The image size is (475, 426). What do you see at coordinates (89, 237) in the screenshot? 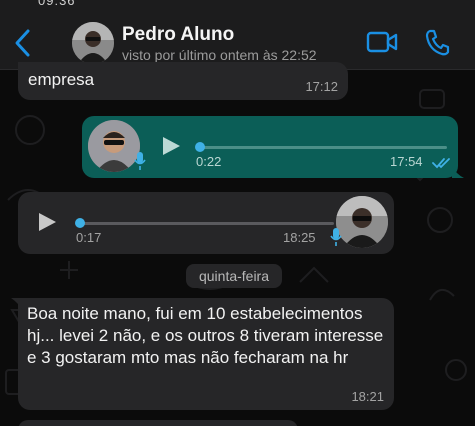
I see `audio-duration: 0:17` at bounding box center [89, 237].